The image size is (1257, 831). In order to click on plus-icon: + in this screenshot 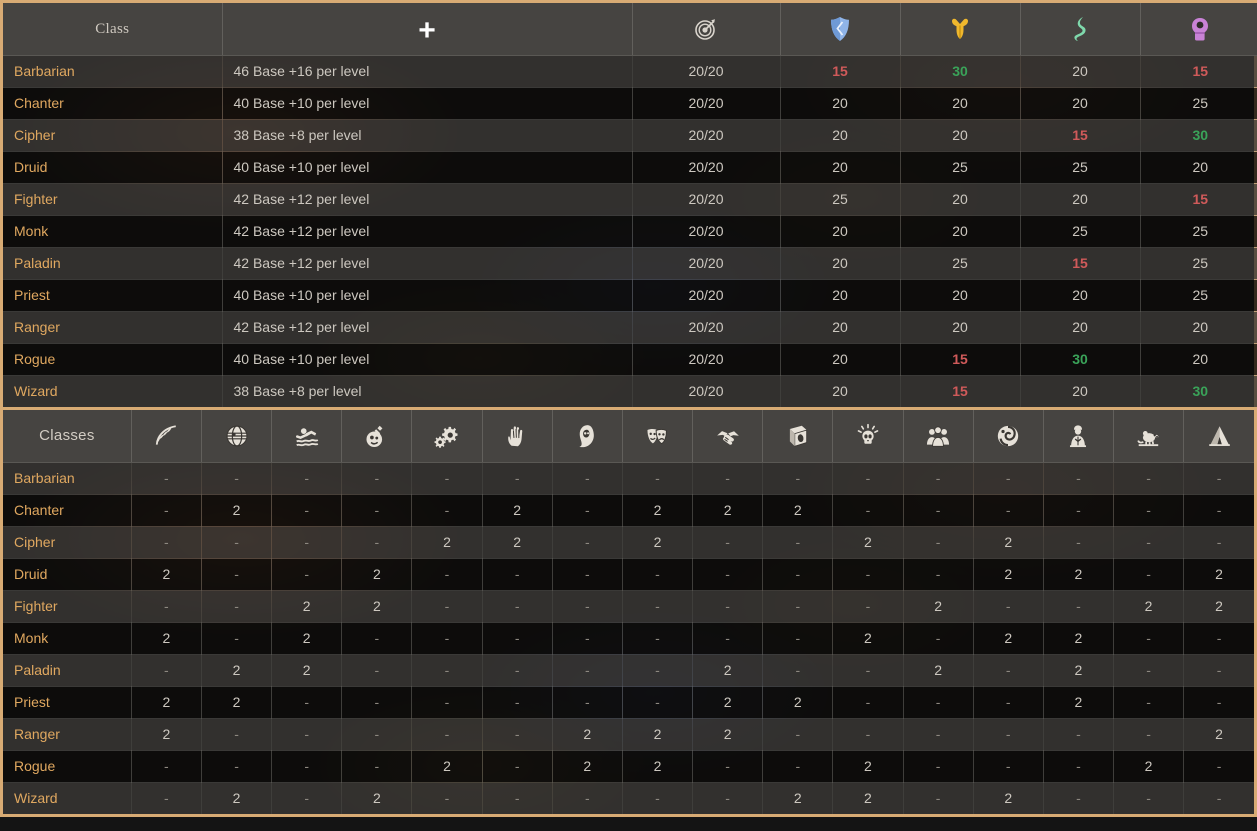, I will do `click(427, 30)`.